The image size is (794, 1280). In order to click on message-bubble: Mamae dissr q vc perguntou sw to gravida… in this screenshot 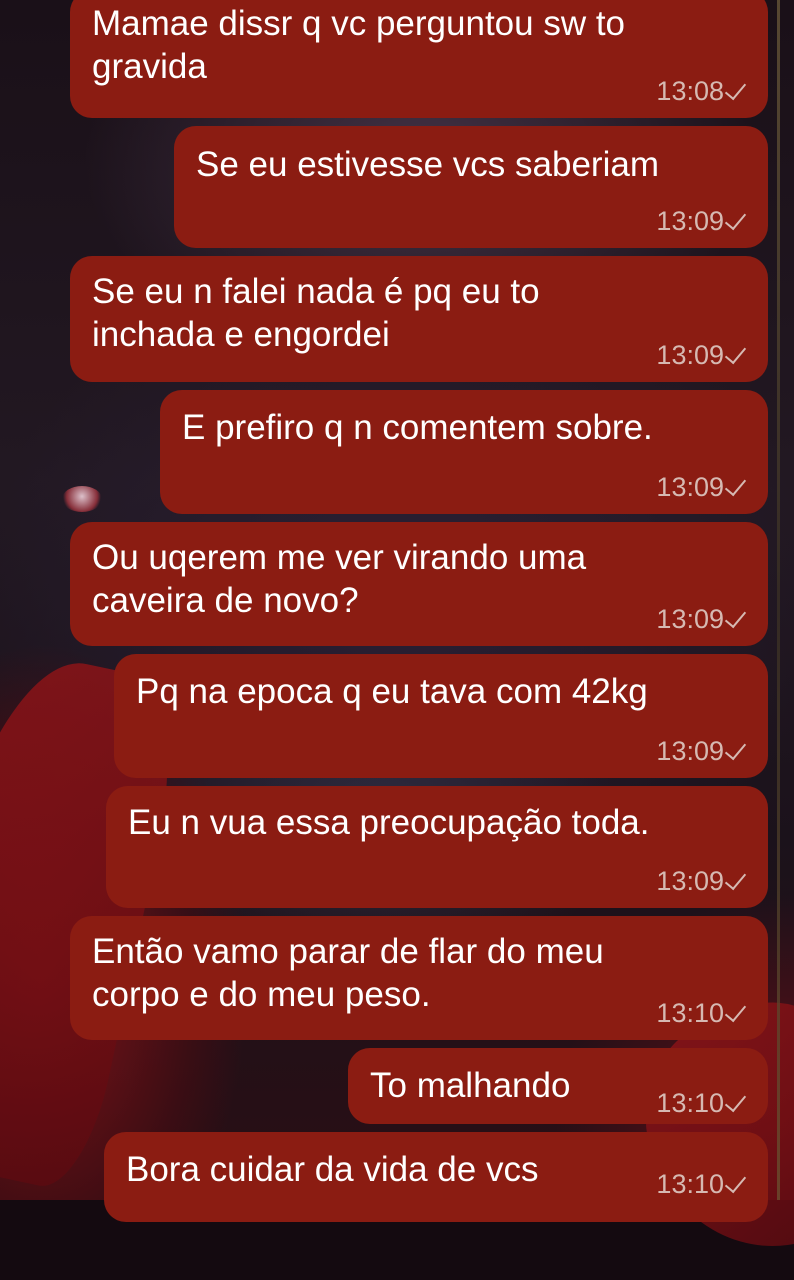, I will do `click(419, 59)`.